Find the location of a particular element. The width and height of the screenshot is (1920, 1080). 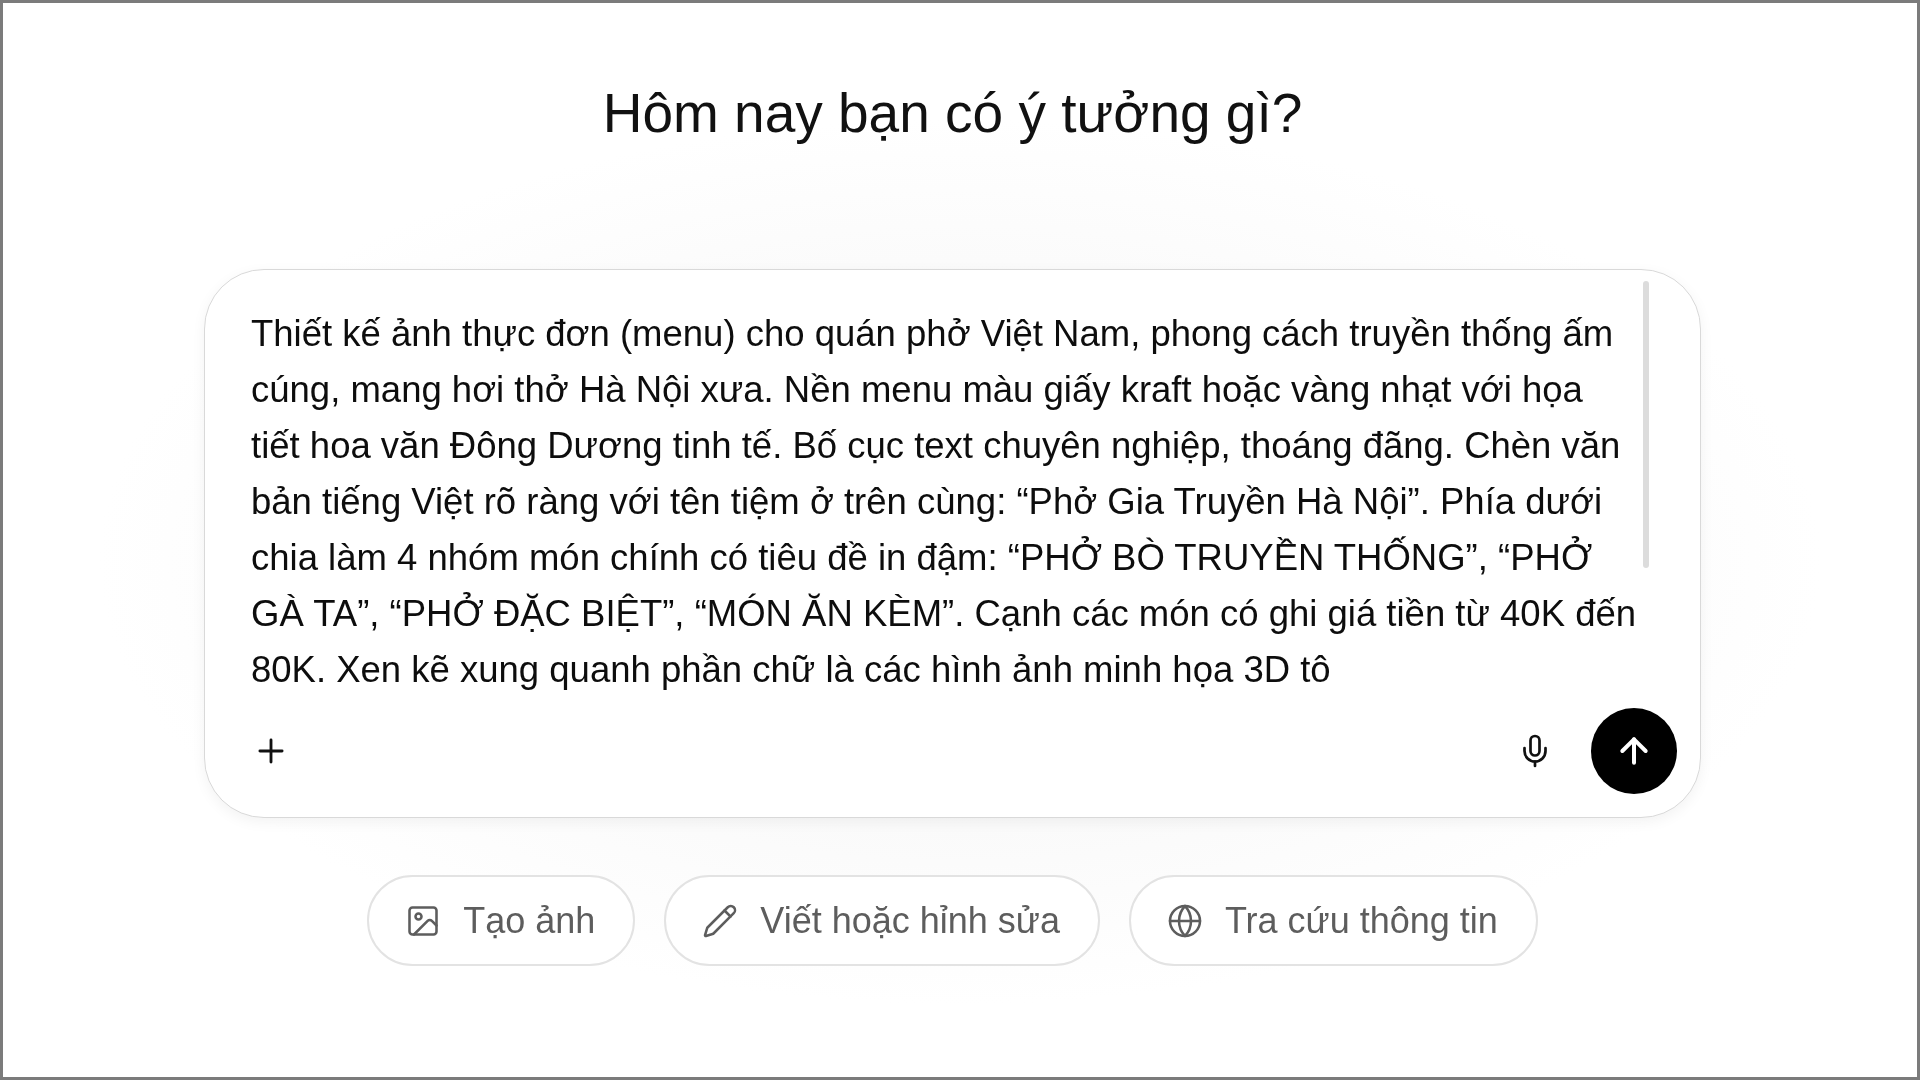

page-heading: Hôm nay bạn có ý tưởng gì? is located at coordinates (952, 113).